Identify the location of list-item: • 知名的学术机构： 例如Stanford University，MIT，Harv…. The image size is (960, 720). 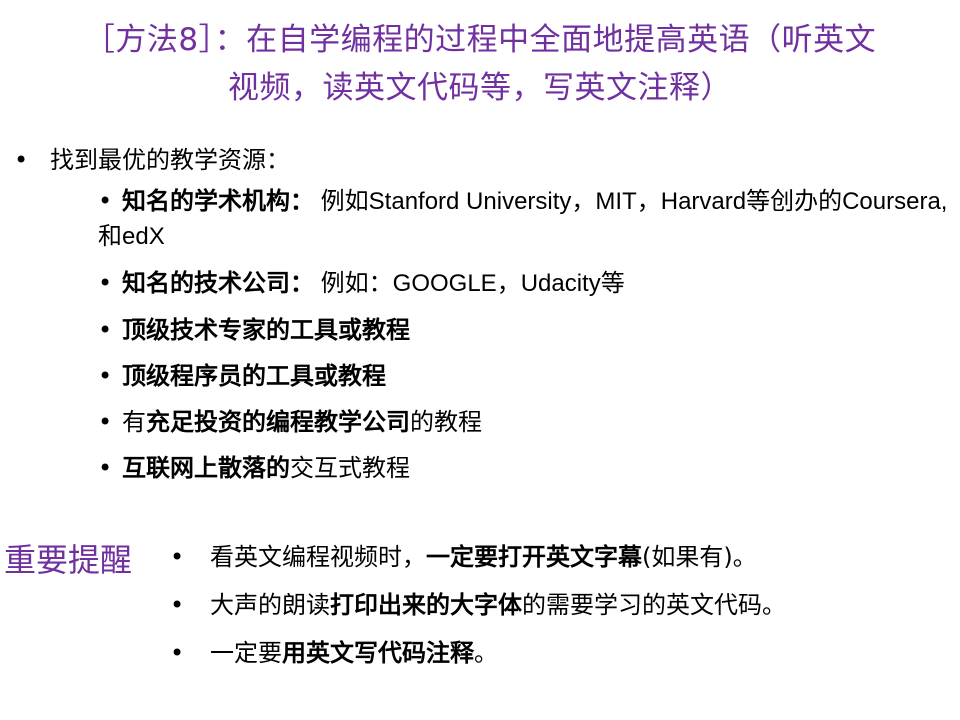
(523, 219).